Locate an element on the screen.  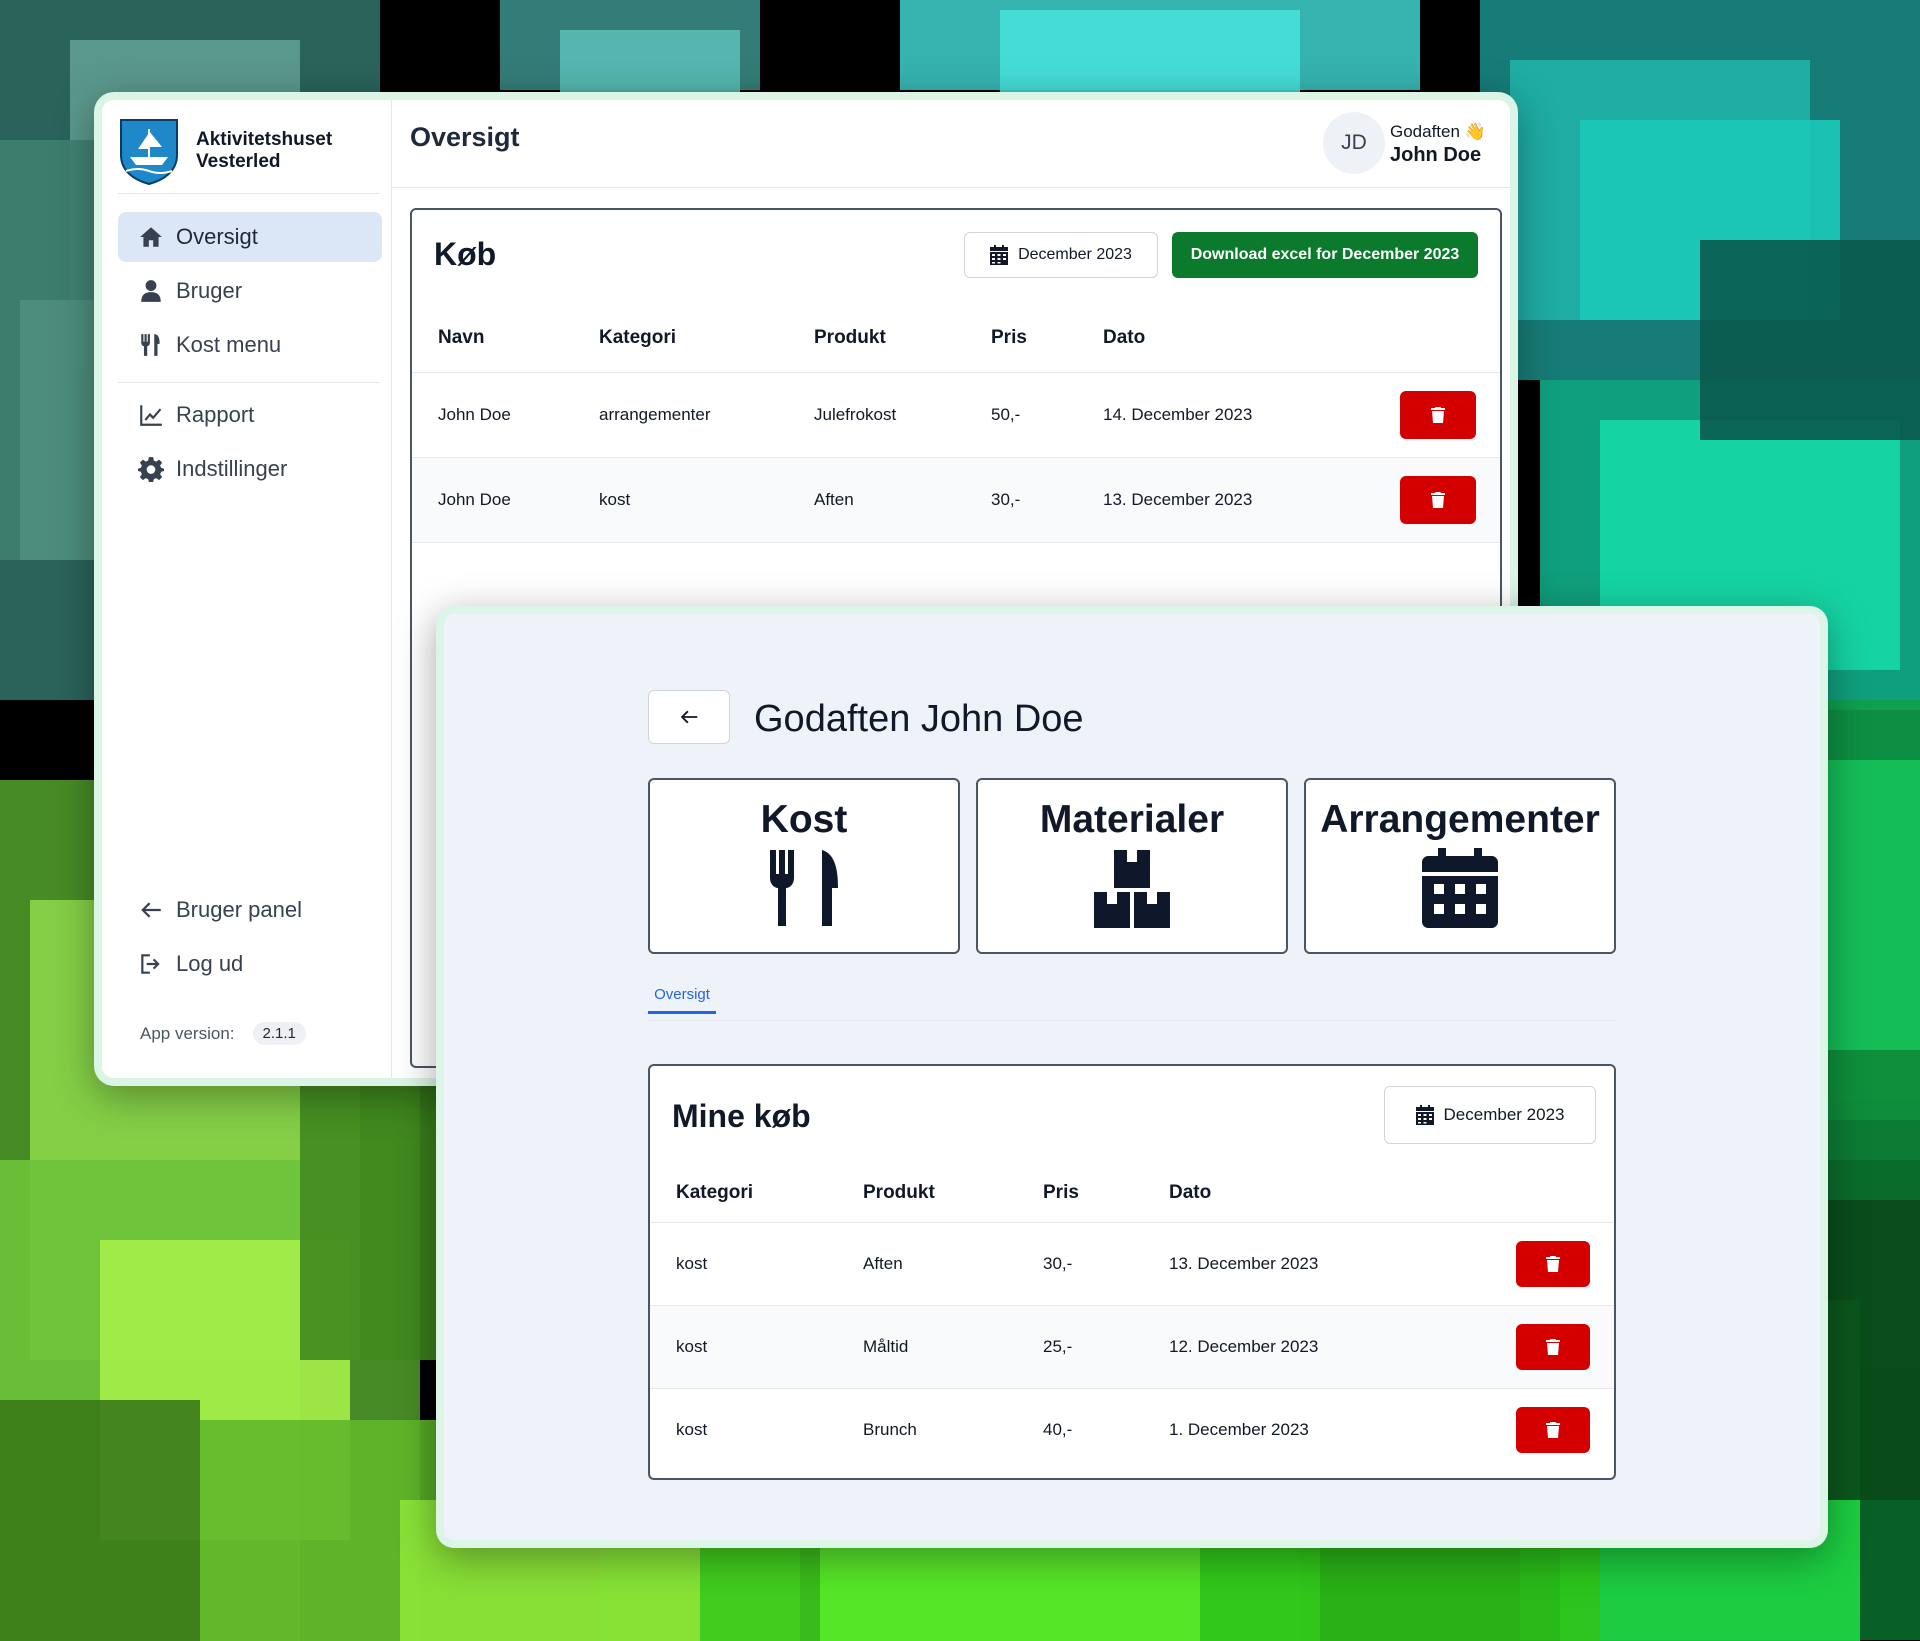
table-row: kost Brunch 40,- 1. December 2023 is located at coordinates (1132, 1429).